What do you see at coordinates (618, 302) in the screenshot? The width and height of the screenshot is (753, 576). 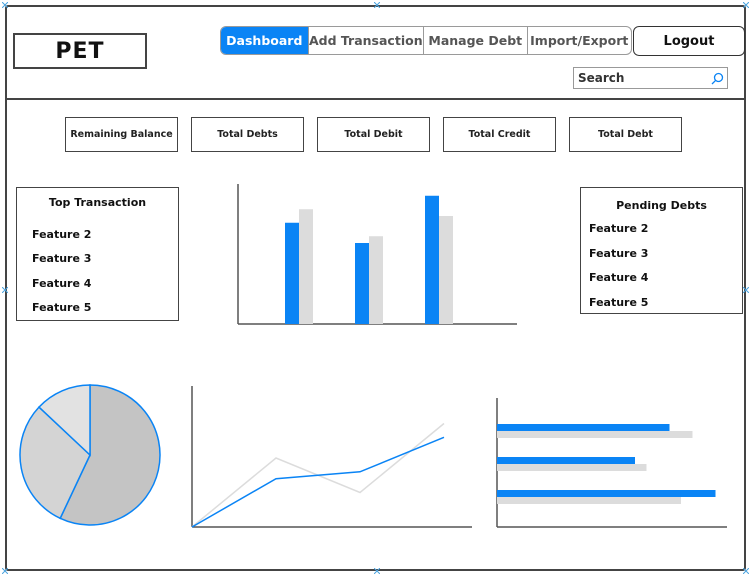 I see `pending-debt-item: Feature 5` at bounding box center [618, 302].